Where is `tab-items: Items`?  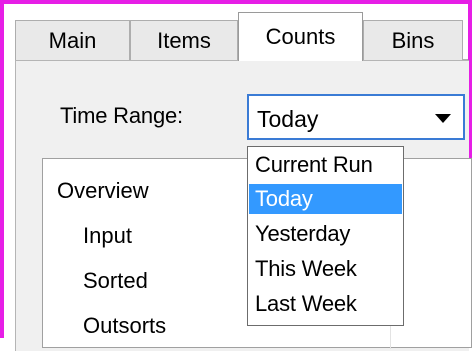 tab-items: Items is located at coordinates (184, 40).